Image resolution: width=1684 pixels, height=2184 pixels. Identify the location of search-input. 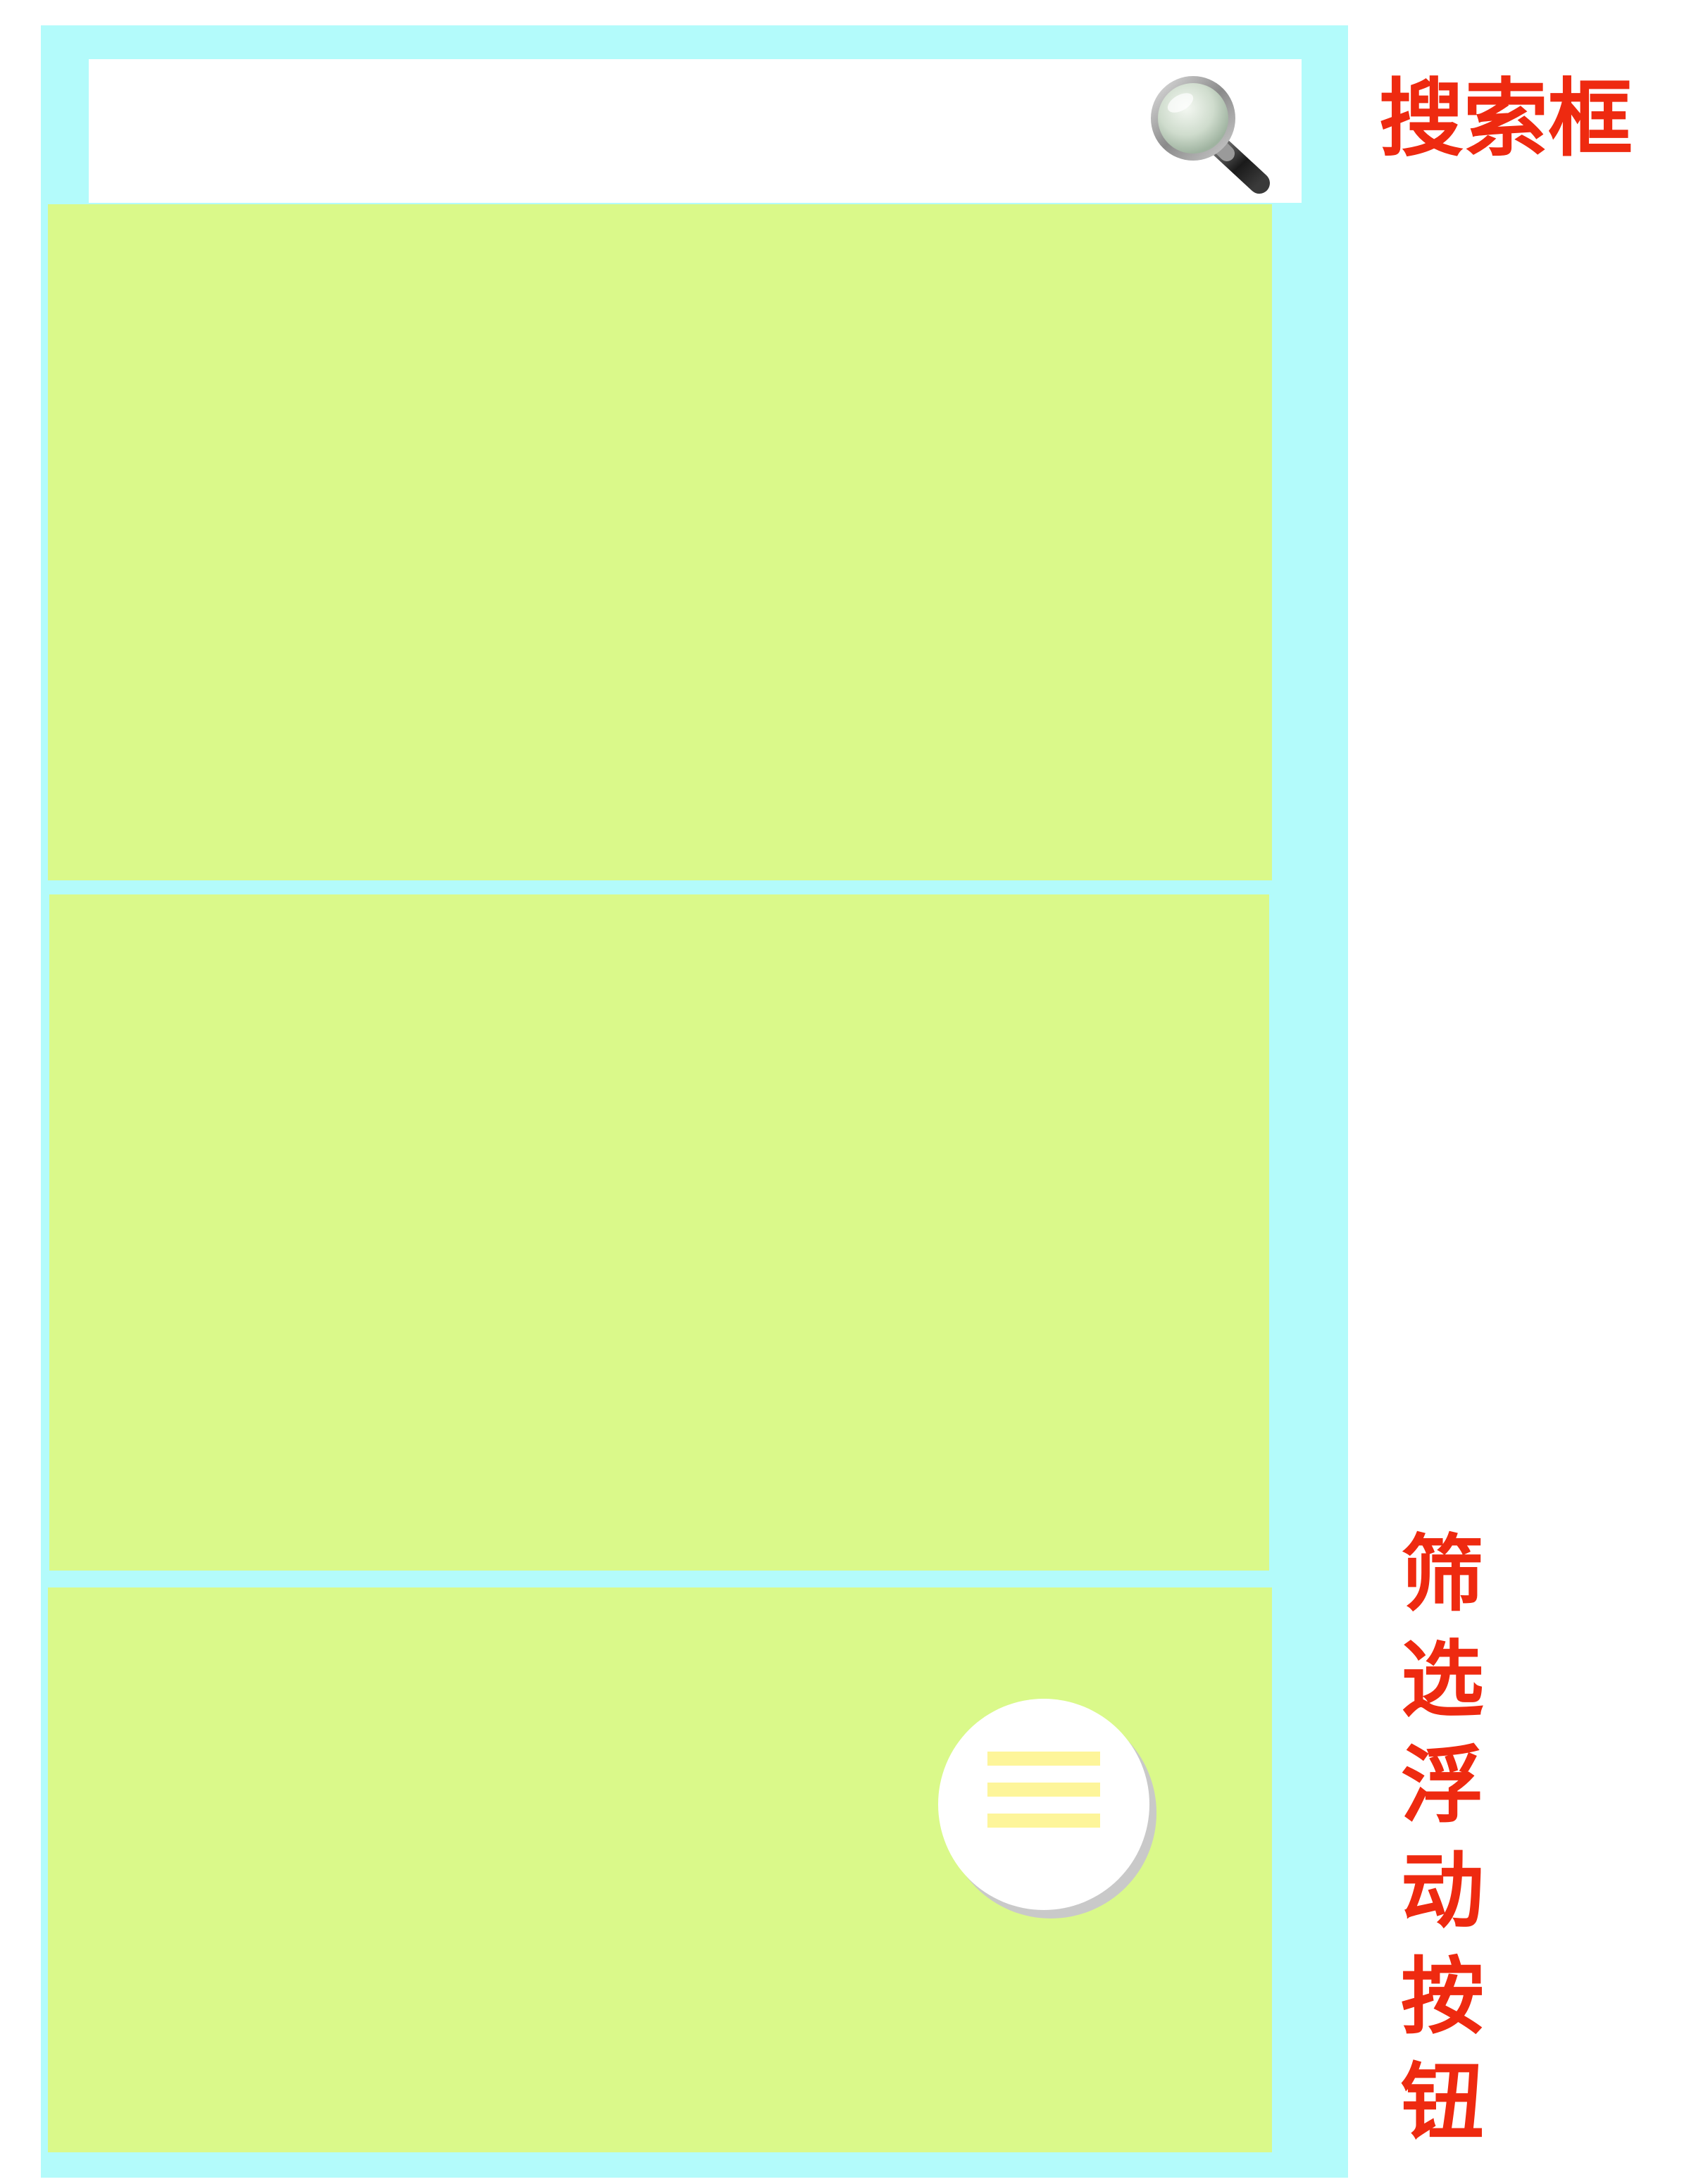
(617, 131).